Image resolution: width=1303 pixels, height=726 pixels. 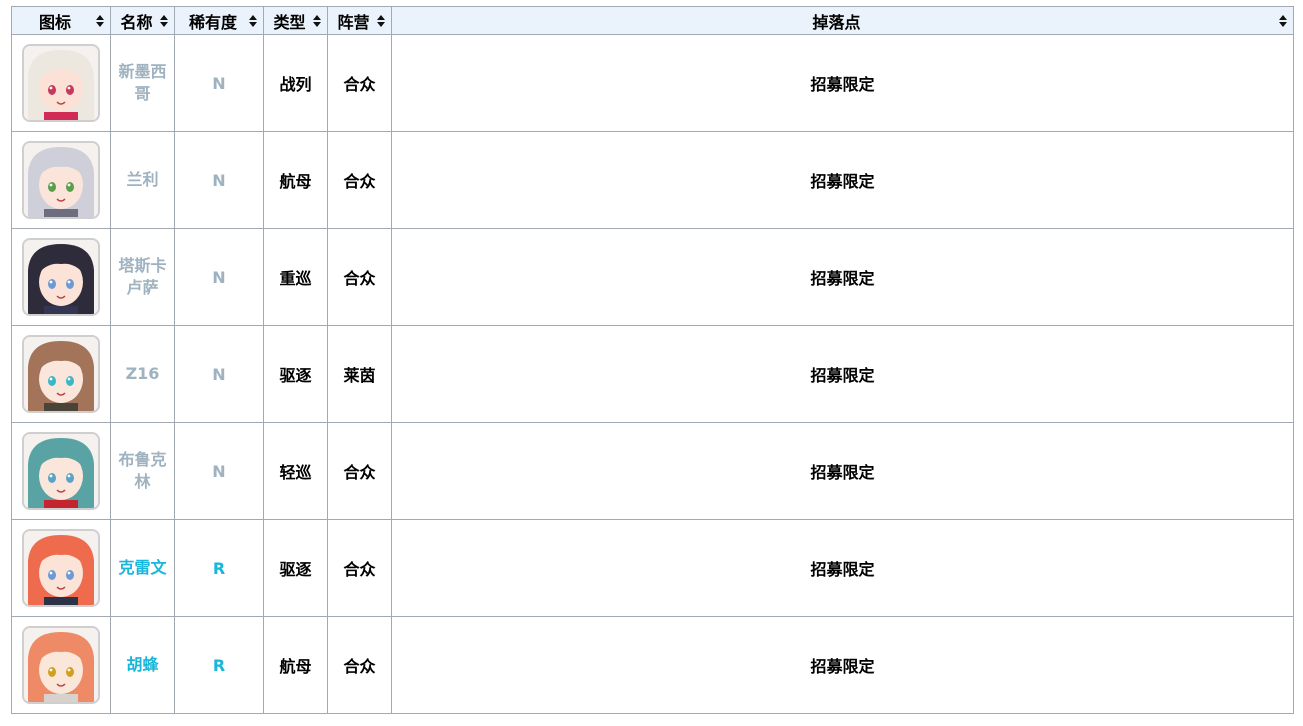 I want to click on ship-name-link: 克雷文, so click(x=142, y=568).